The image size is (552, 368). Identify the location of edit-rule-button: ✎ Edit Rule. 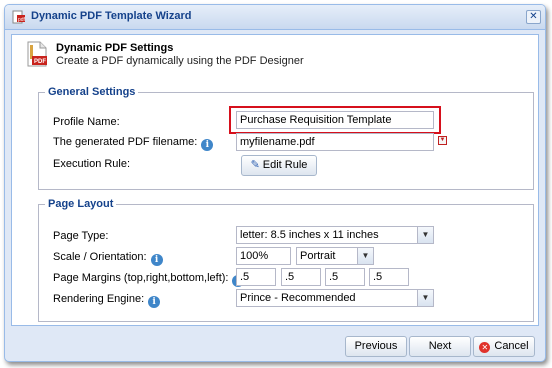
(279, 165).